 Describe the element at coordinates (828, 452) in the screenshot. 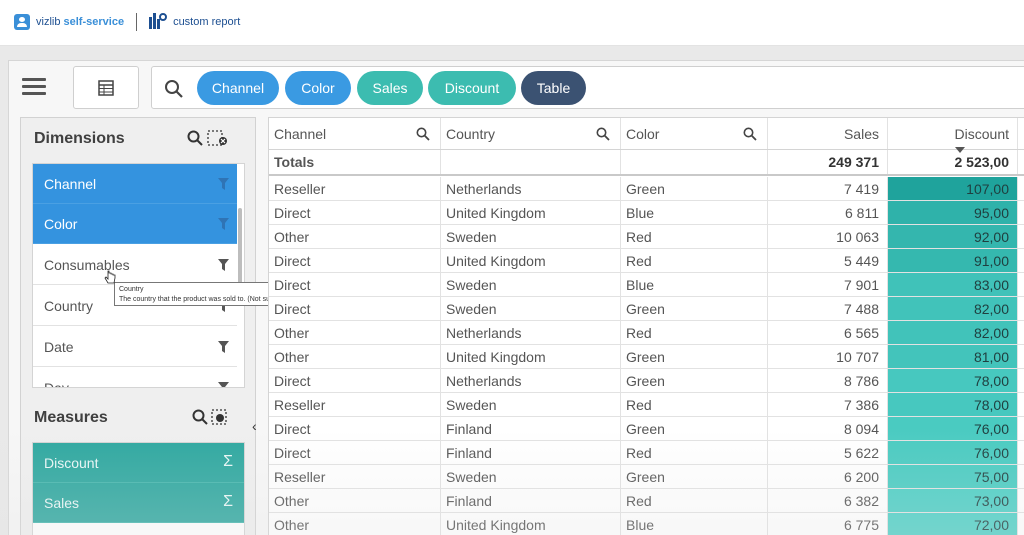

I see `cell-sales: 5 622` at that location.